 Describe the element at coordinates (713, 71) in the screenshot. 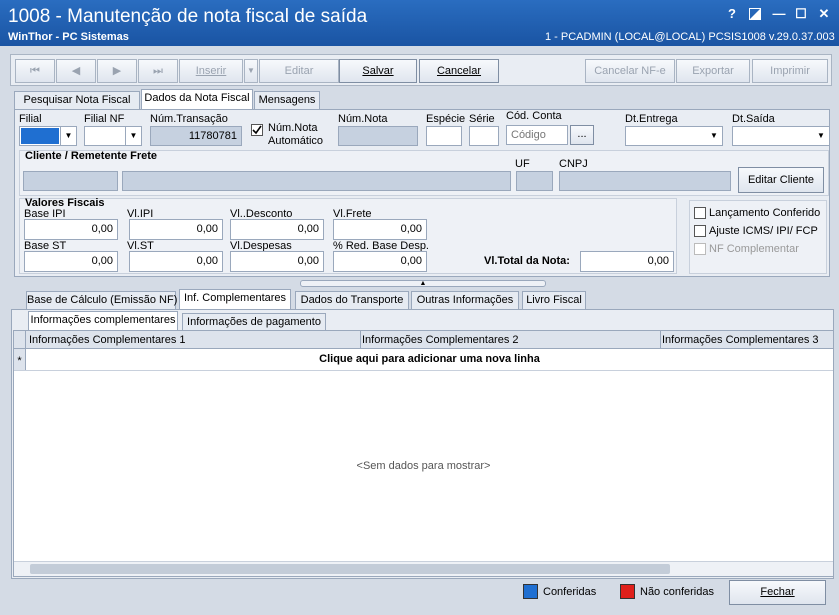

I see `export-button: Exportar` at that location.